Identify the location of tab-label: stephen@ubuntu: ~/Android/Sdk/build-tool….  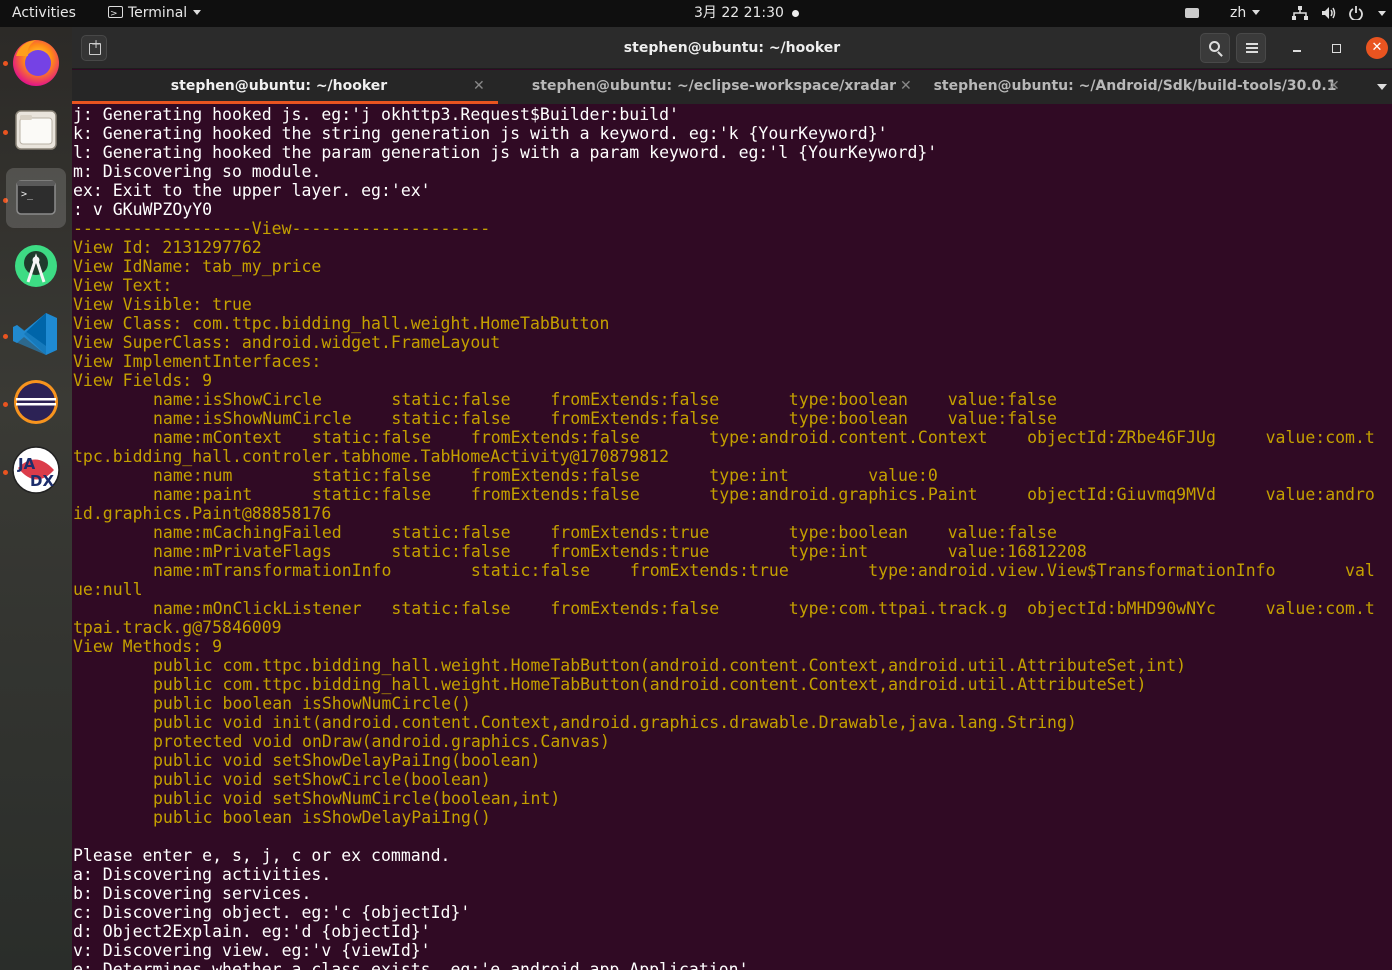
(1135, 86).